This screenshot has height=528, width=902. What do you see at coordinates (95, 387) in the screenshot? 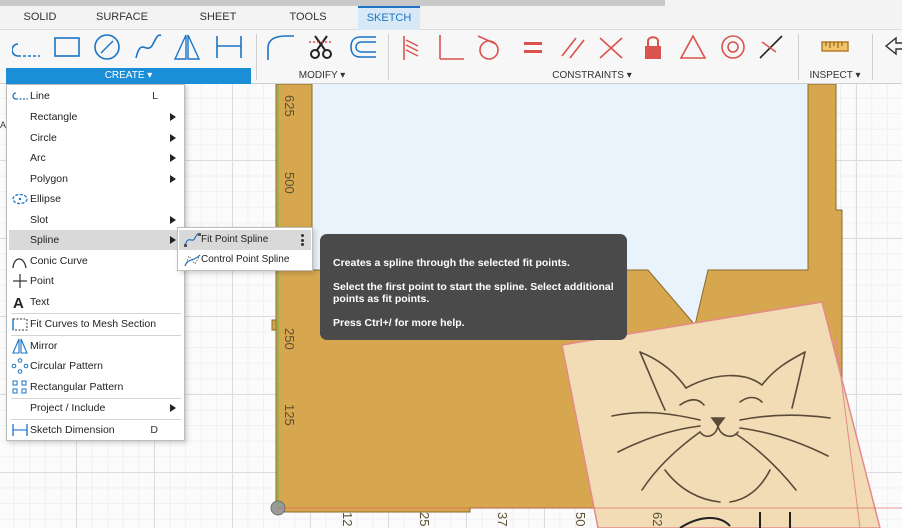
I see `menu-item-rectangular-pattern: Rectangular Pattern` at bounding box center [95, 387].